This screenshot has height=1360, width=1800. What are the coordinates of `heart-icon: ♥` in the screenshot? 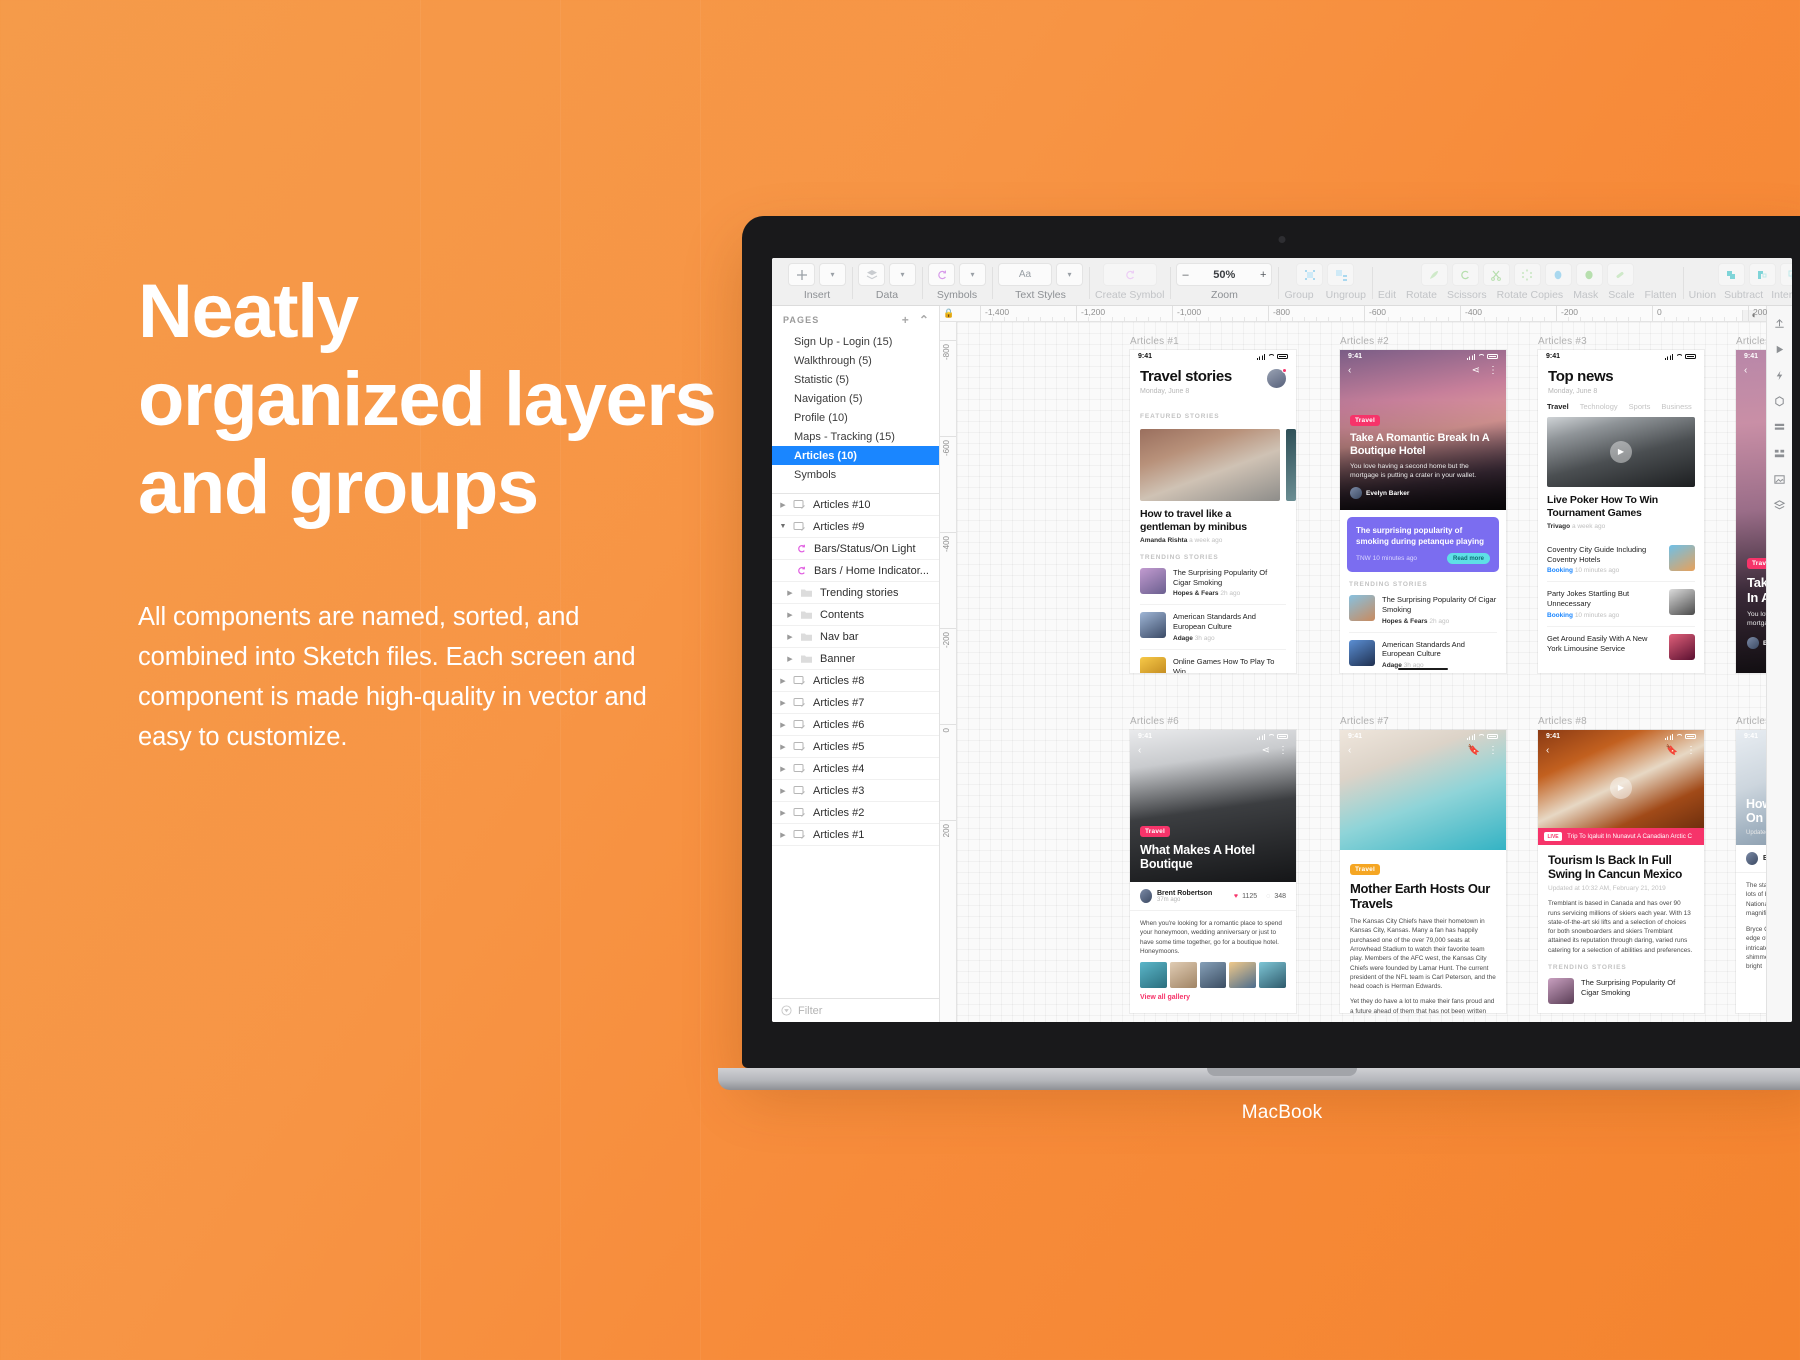 It's located at (1236, 896).